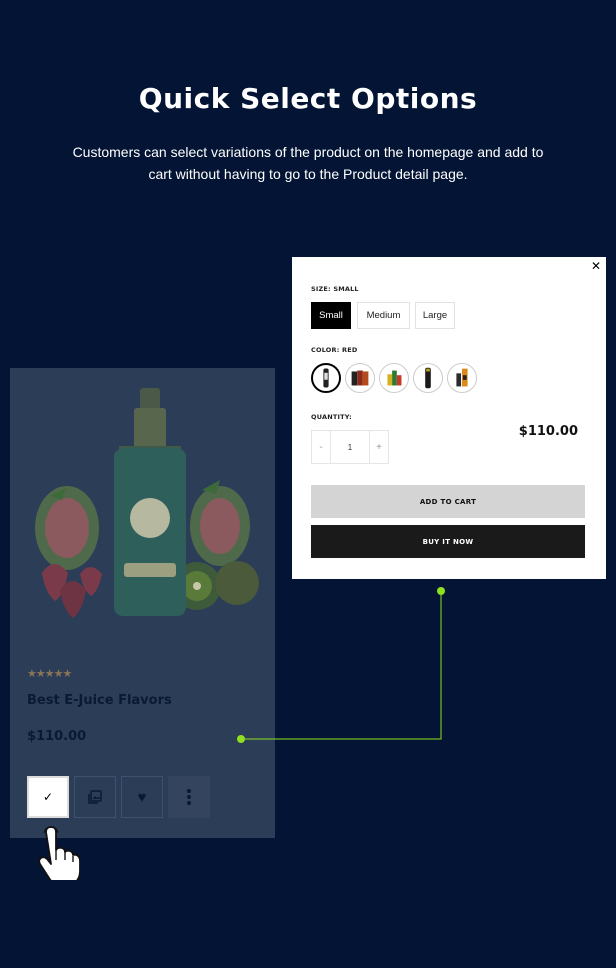 The width and height of the screenshot is (616, 968). Describe the element at coordinates (596, 266) in the screenshot. I see `close-icon: ✕` at that location.